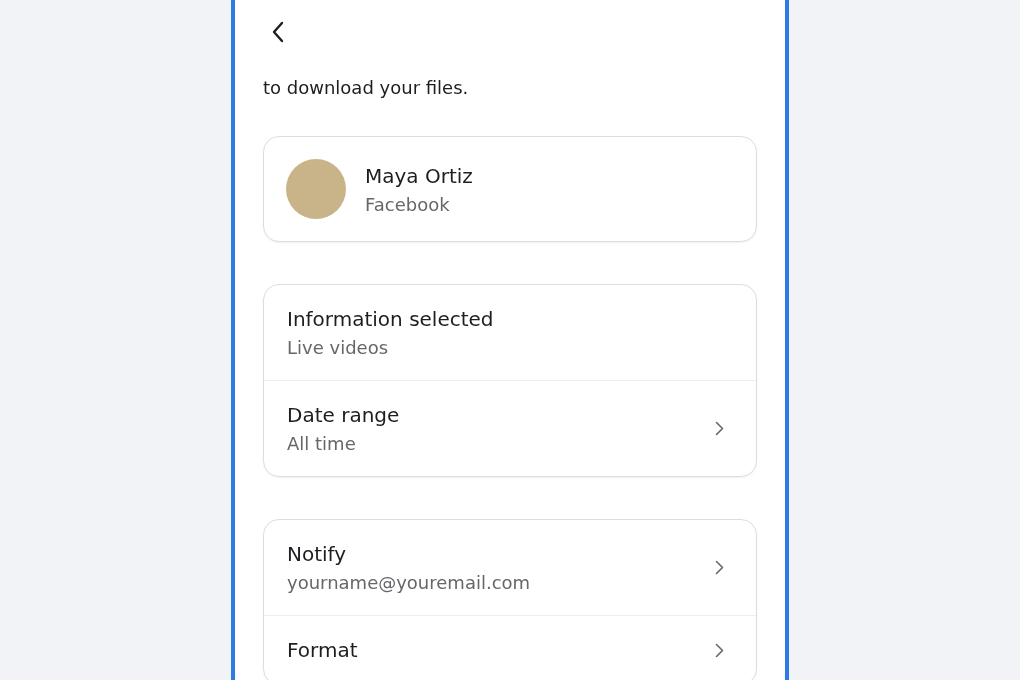 The image size is (1020, 680). What do you see at coordinates (317, 554) in the screenshot?
I see `row-title: Notify` at bounding box center [317, 554].